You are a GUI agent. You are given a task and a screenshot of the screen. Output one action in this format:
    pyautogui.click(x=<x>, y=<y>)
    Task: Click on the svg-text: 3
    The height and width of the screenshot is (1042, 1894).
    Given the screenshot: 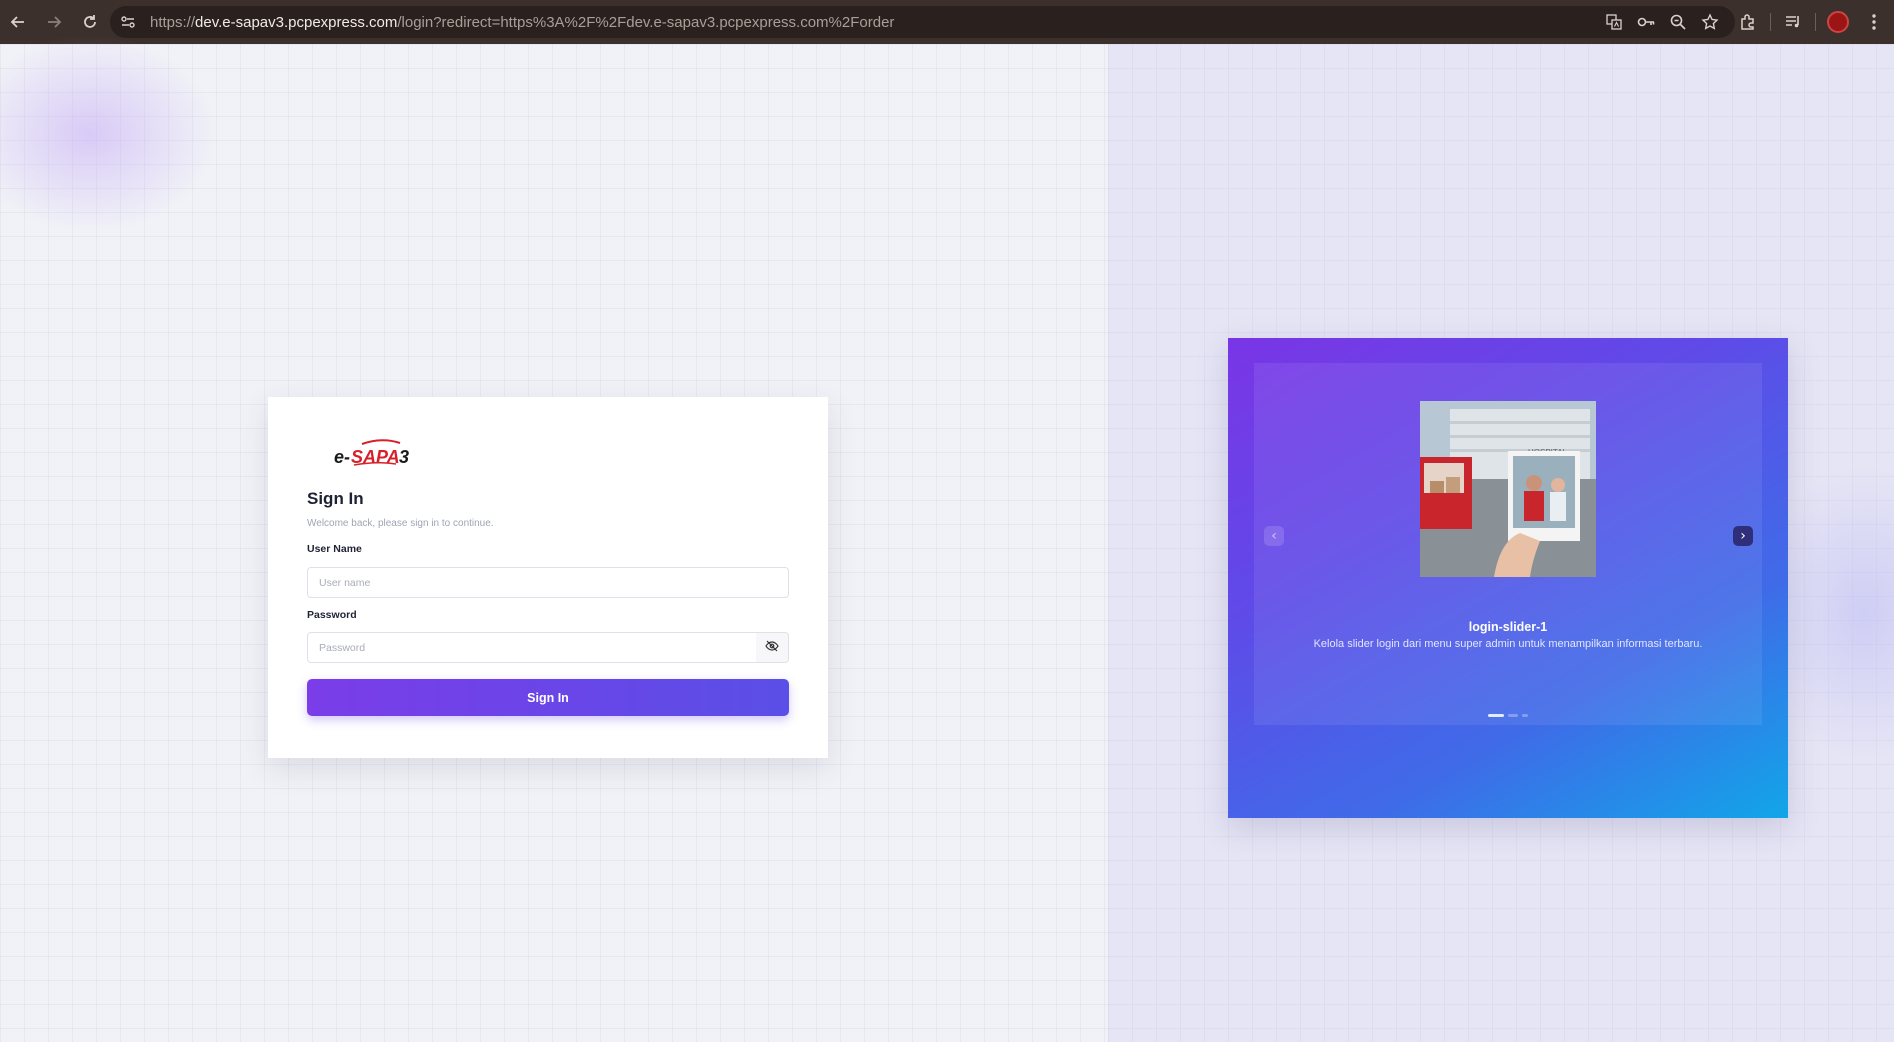 What is the action you would take?
    pyautogui.click(x=404, y=457)
    